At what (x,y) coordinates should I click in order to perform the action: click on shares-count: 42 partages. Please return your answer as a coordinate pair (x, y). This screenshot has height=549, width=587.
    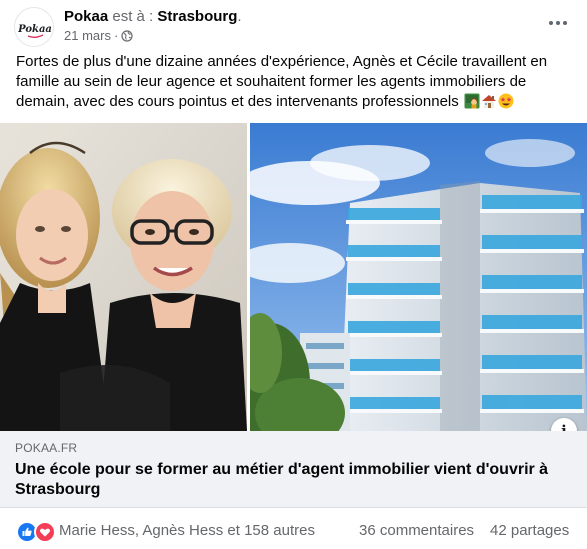
    Looking at the image, I should click on (529, 531).